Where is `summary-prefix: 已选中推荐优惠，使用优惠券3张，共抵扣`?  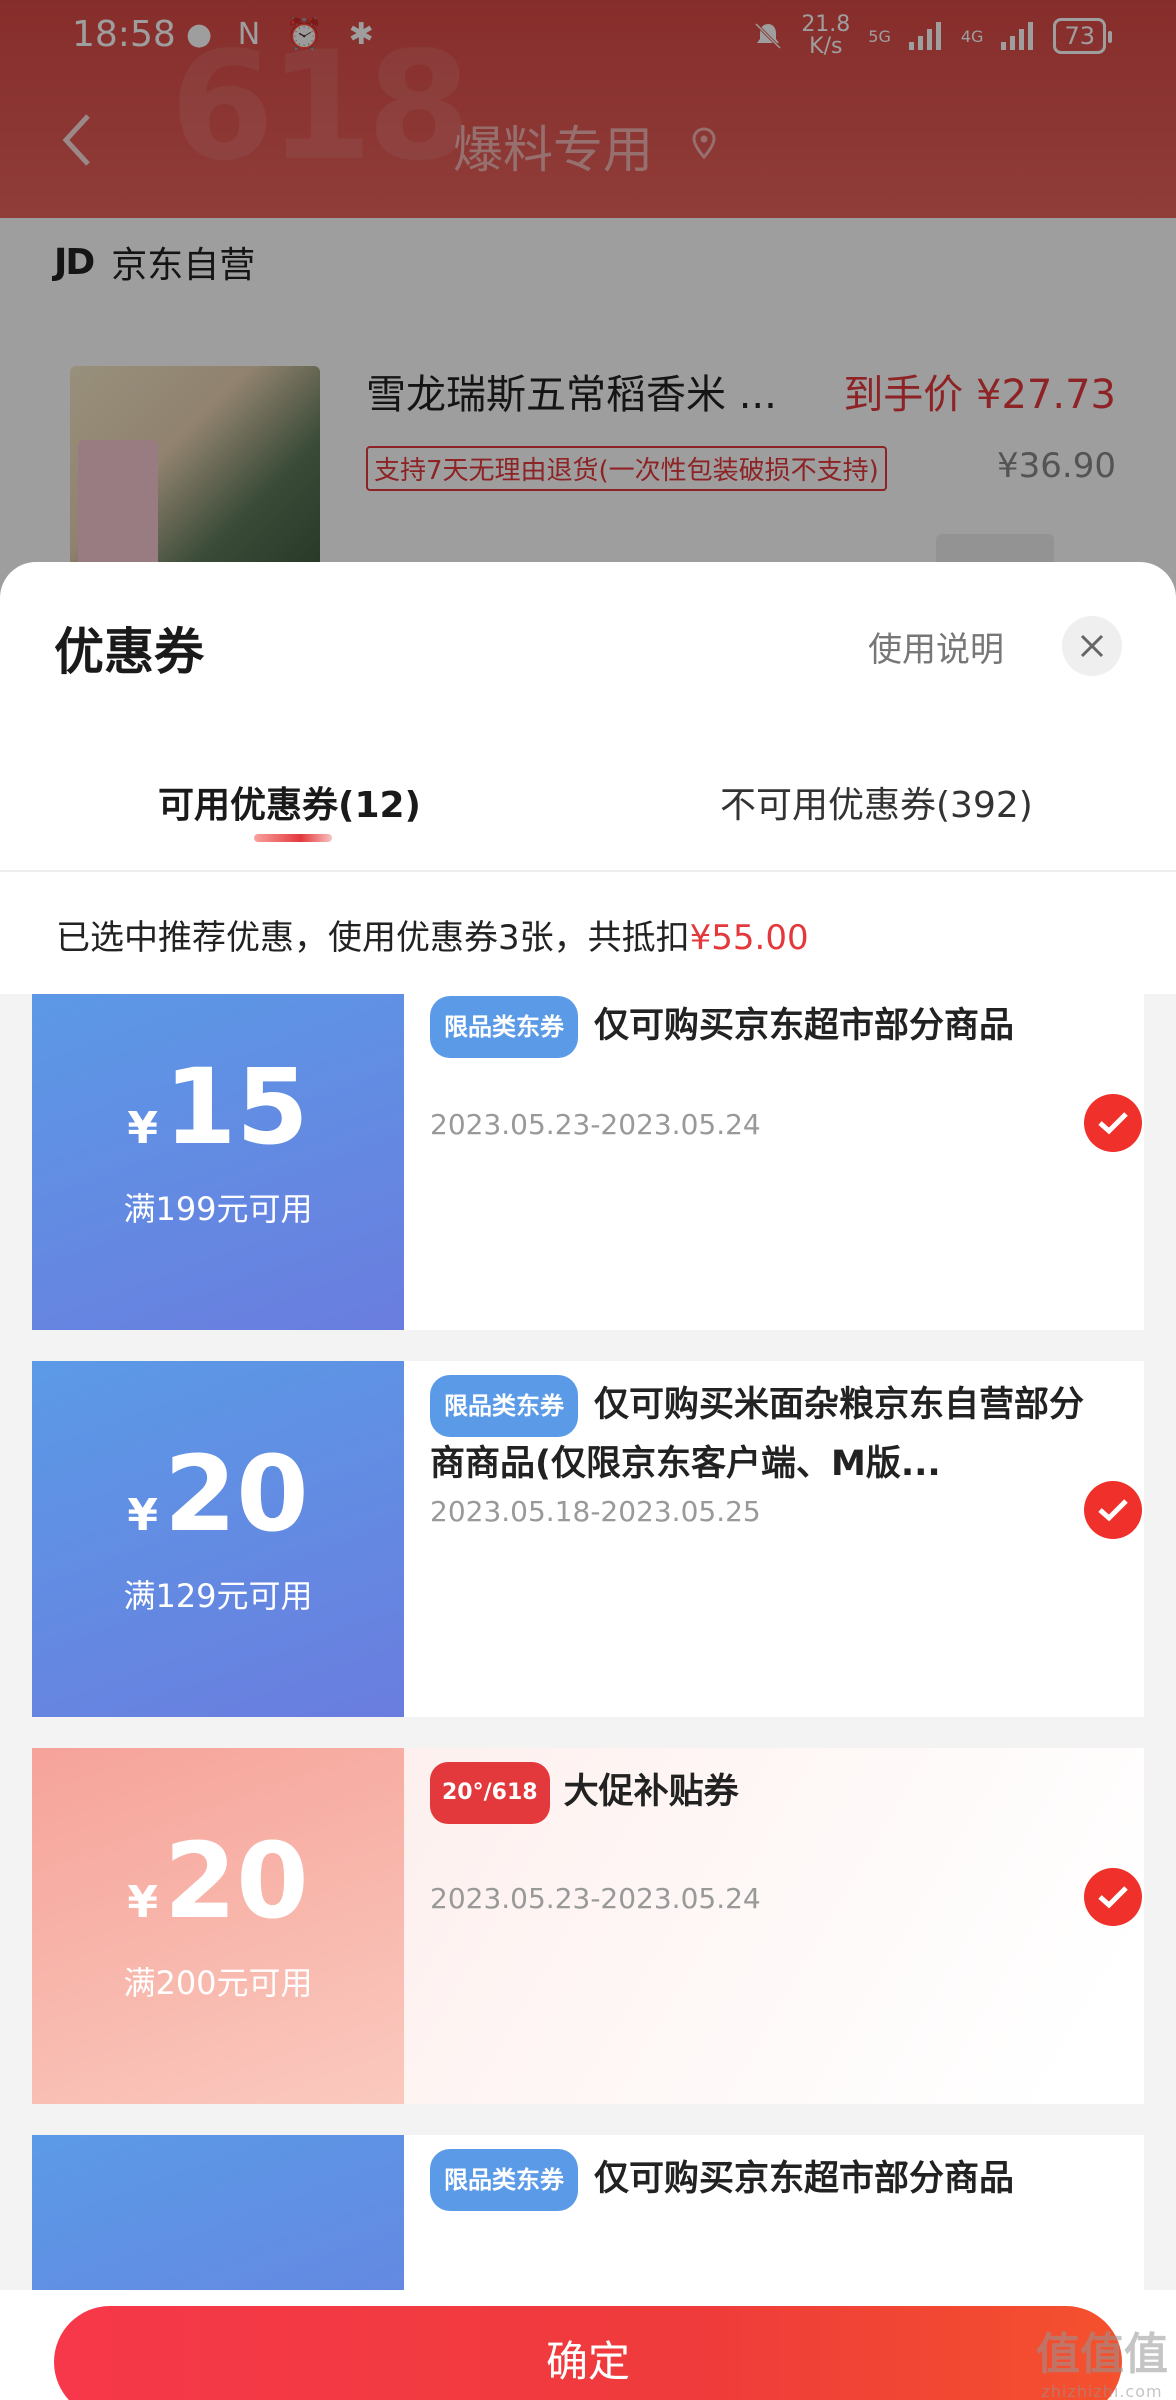 summary-prefix: 已选中推荐优惠，使用优惠券3张，共抵扣 is located at coordinates (373, 938).